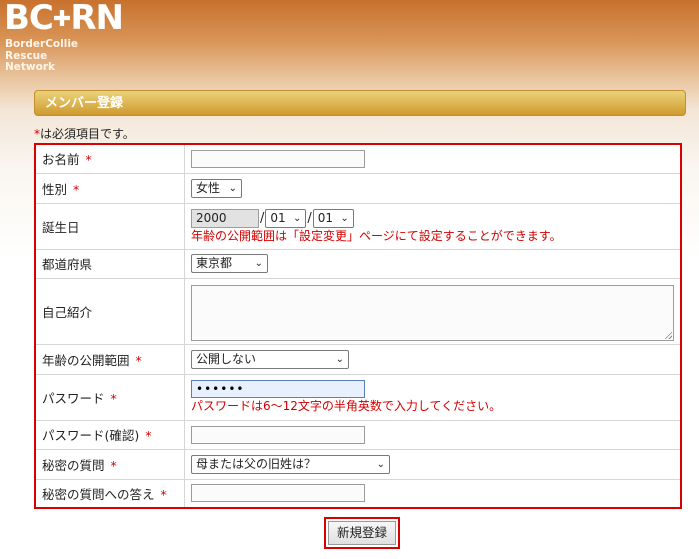 The image size is (699, 559). What do you see at coordinates (346, 406) in the screenshot?
I see `password-hint: パスワードは6～12文字の半角英数で入力してください。` at bounding box center [346, 406].